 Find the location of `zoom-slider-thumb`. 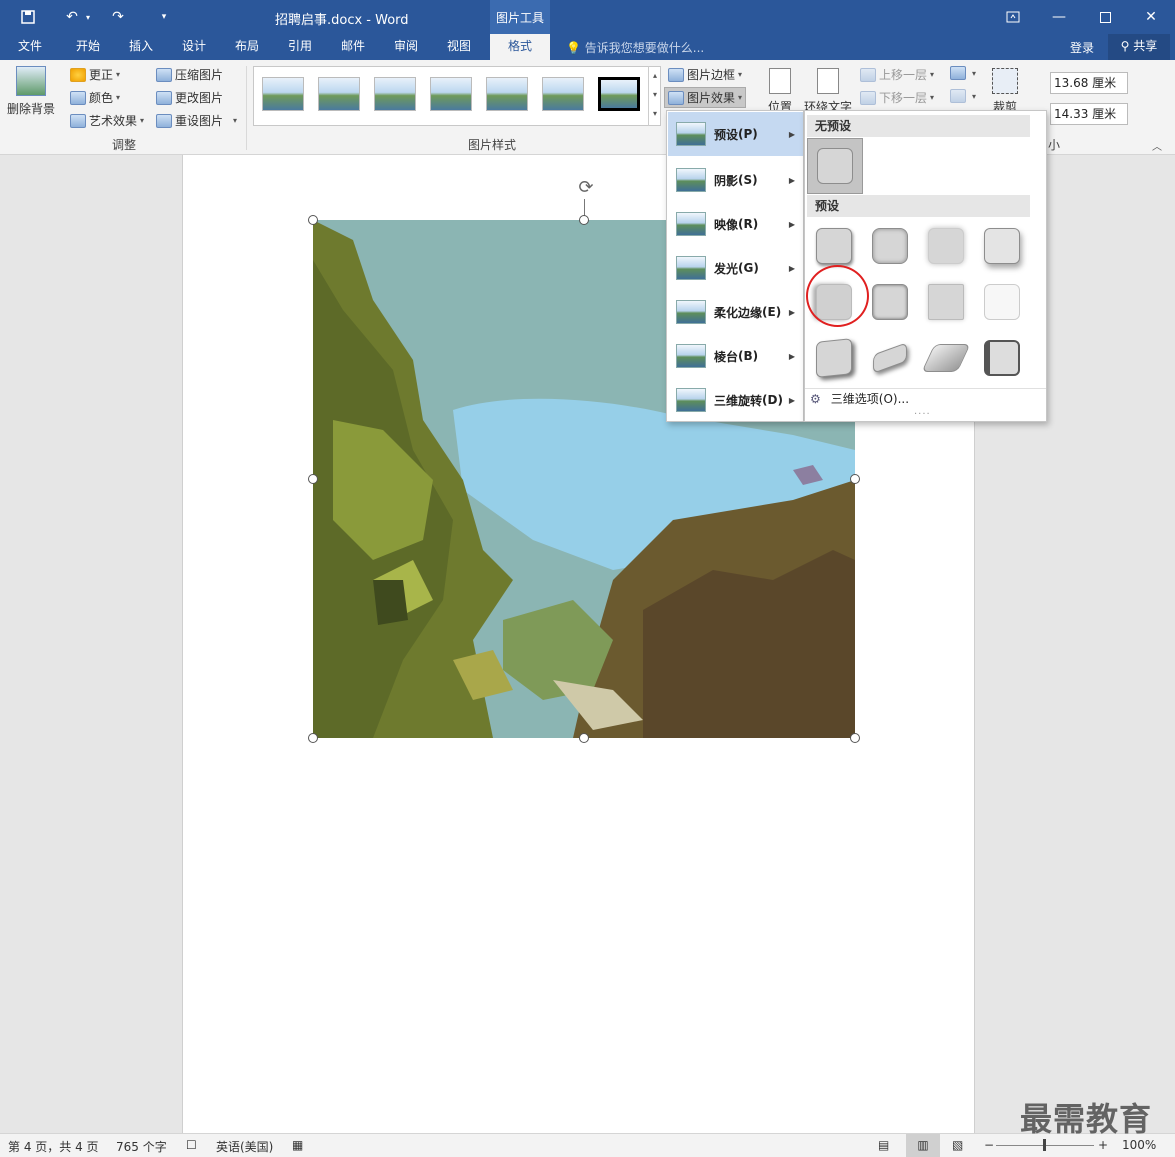

zoom-slider-thumb is located at coordinates (1044, 1145).